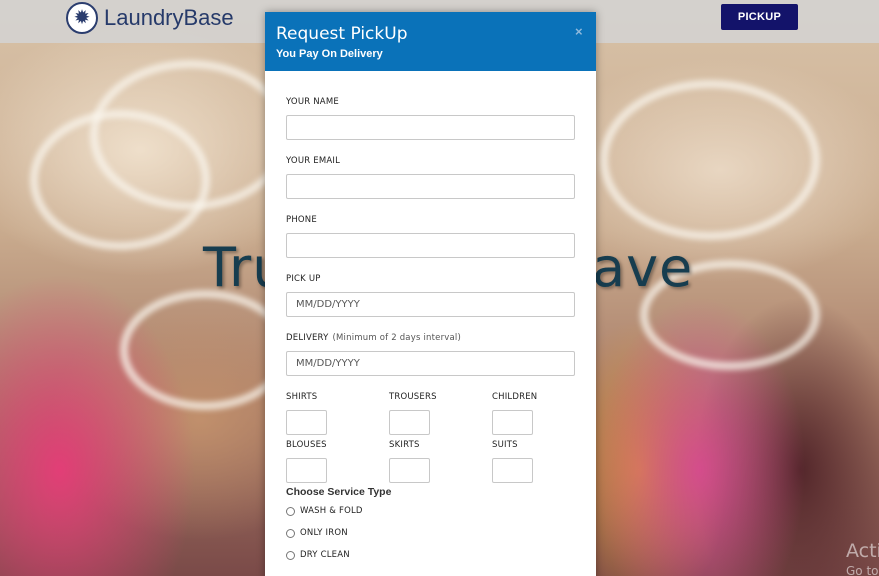 The image size is (879, 576). Describe the element at coordinates (303, 279) in the screenshot. I see `pickup-date-label: PICK UP` at that location.